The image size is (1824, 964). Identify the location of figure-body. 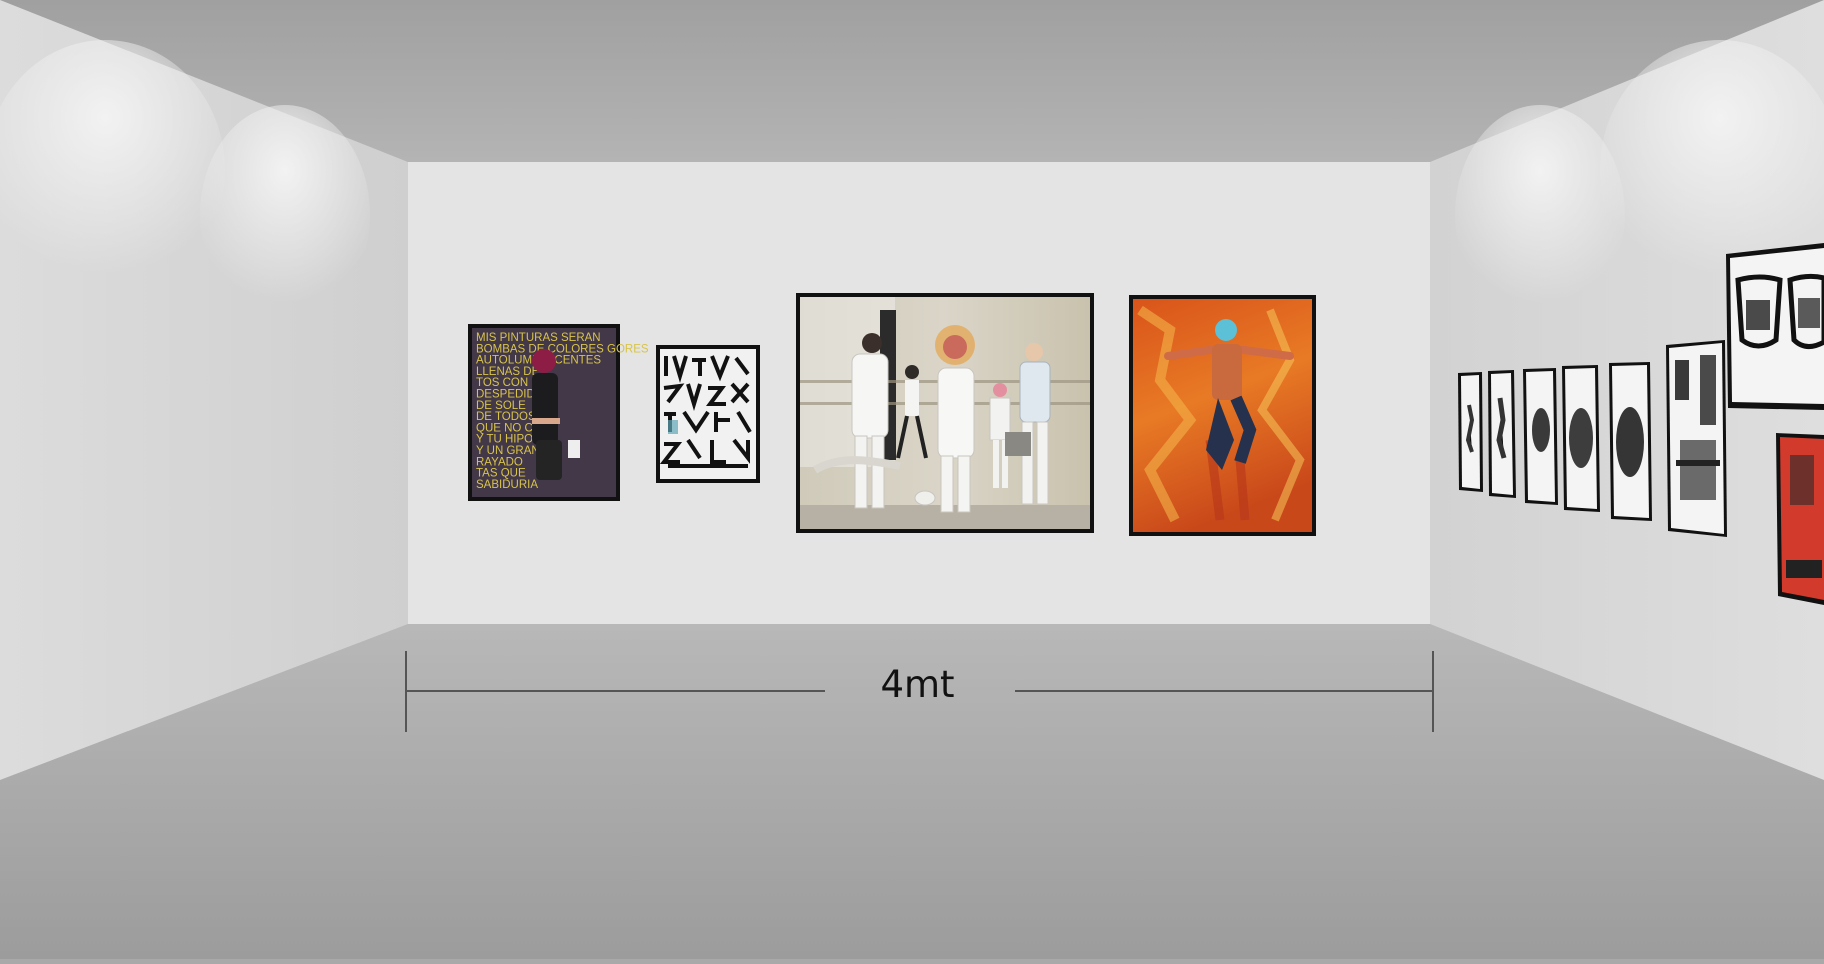
(545, 409).